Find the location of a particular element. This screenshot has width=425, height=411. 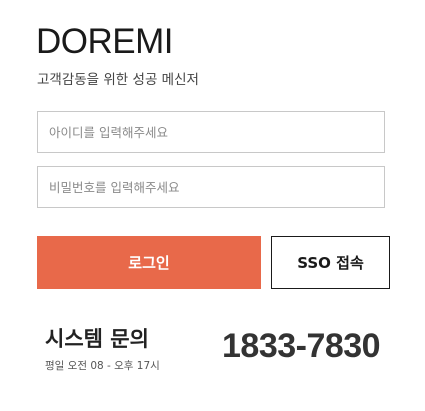

password-input is located at coordinates (211, 187).